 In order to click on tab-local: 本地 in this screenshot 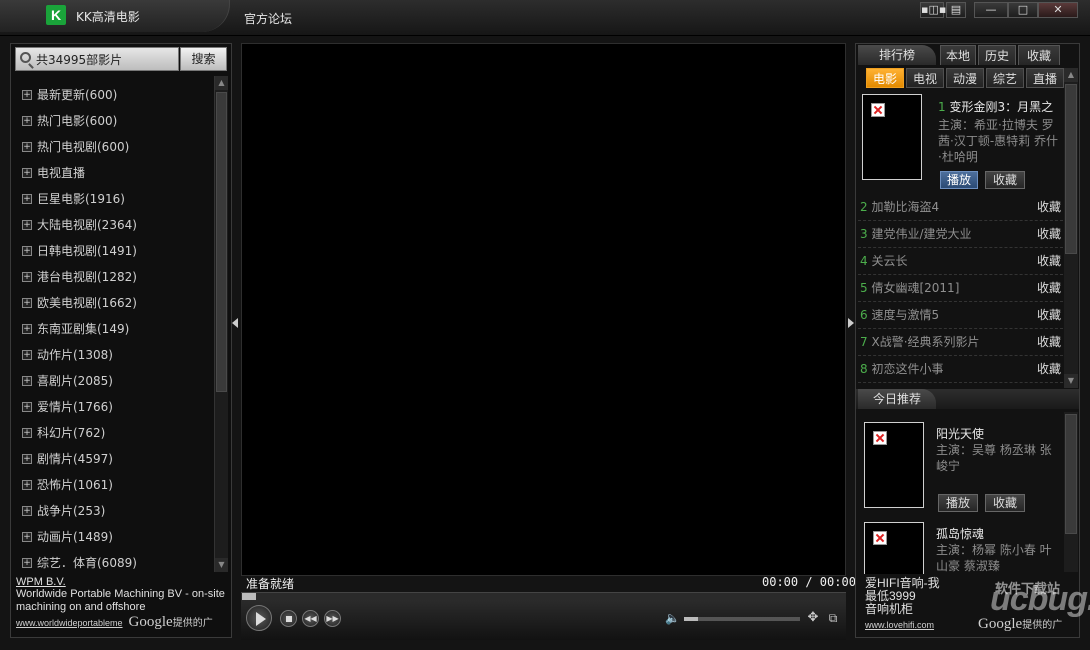, I will do `click(958, 55)`.